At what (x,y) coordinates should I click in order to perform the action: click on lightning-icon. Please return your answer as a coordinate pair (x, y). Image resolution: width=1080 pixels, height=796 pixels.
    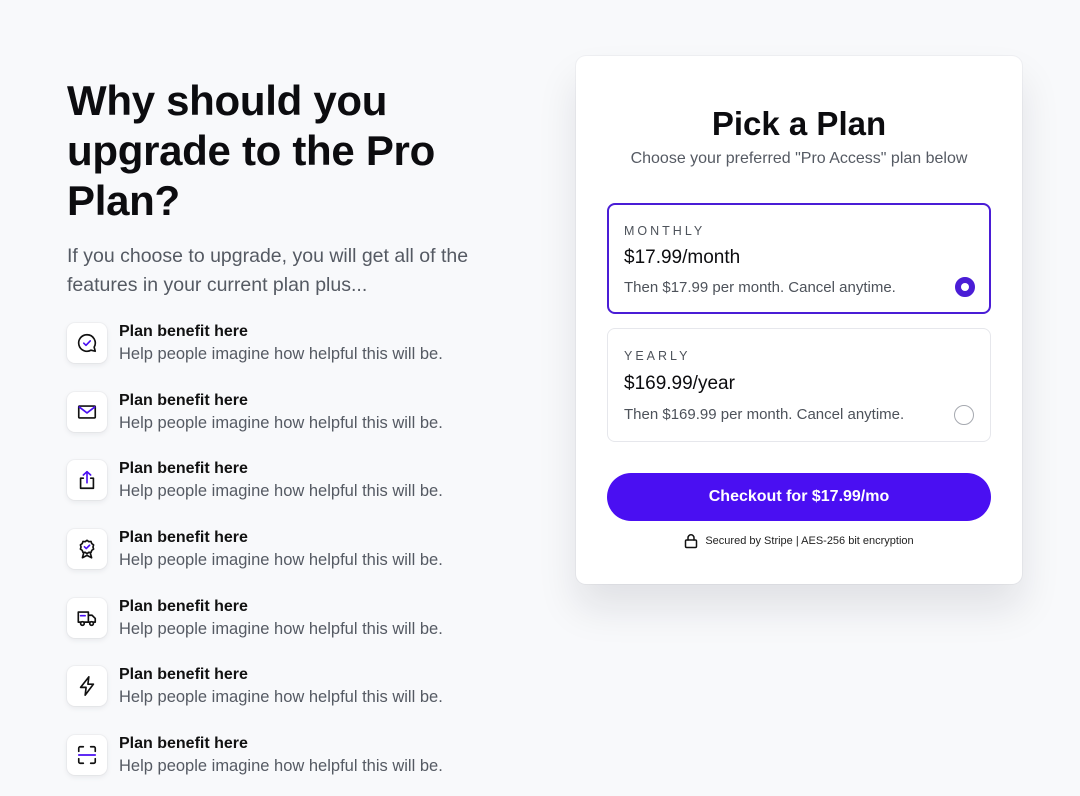
    Looking at the image, I should click on (87, 686).